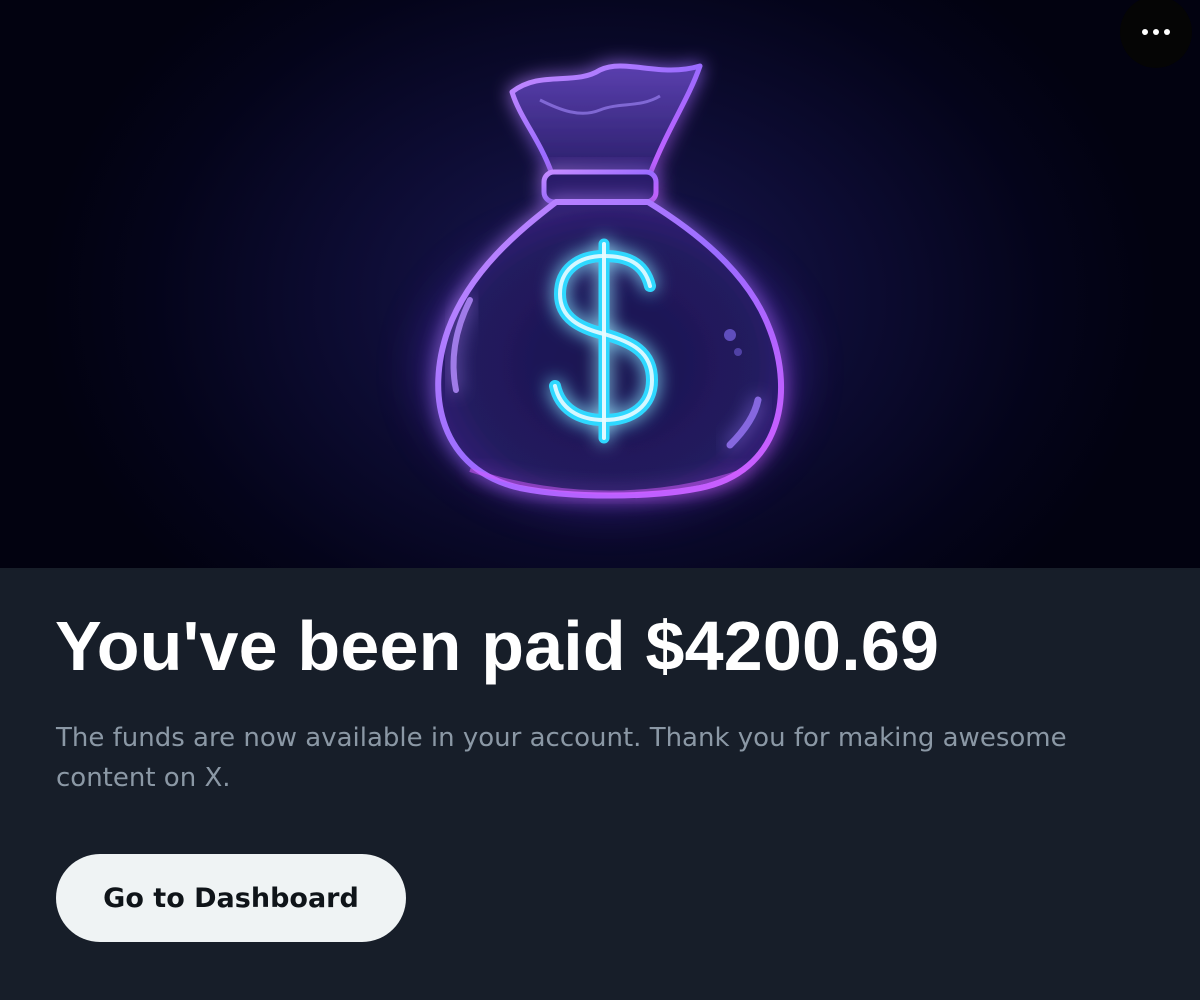  What do you see at coordinates (610, 286) in the screenshot?
I see `money-bag-icon` at bounding box center [610, 286].